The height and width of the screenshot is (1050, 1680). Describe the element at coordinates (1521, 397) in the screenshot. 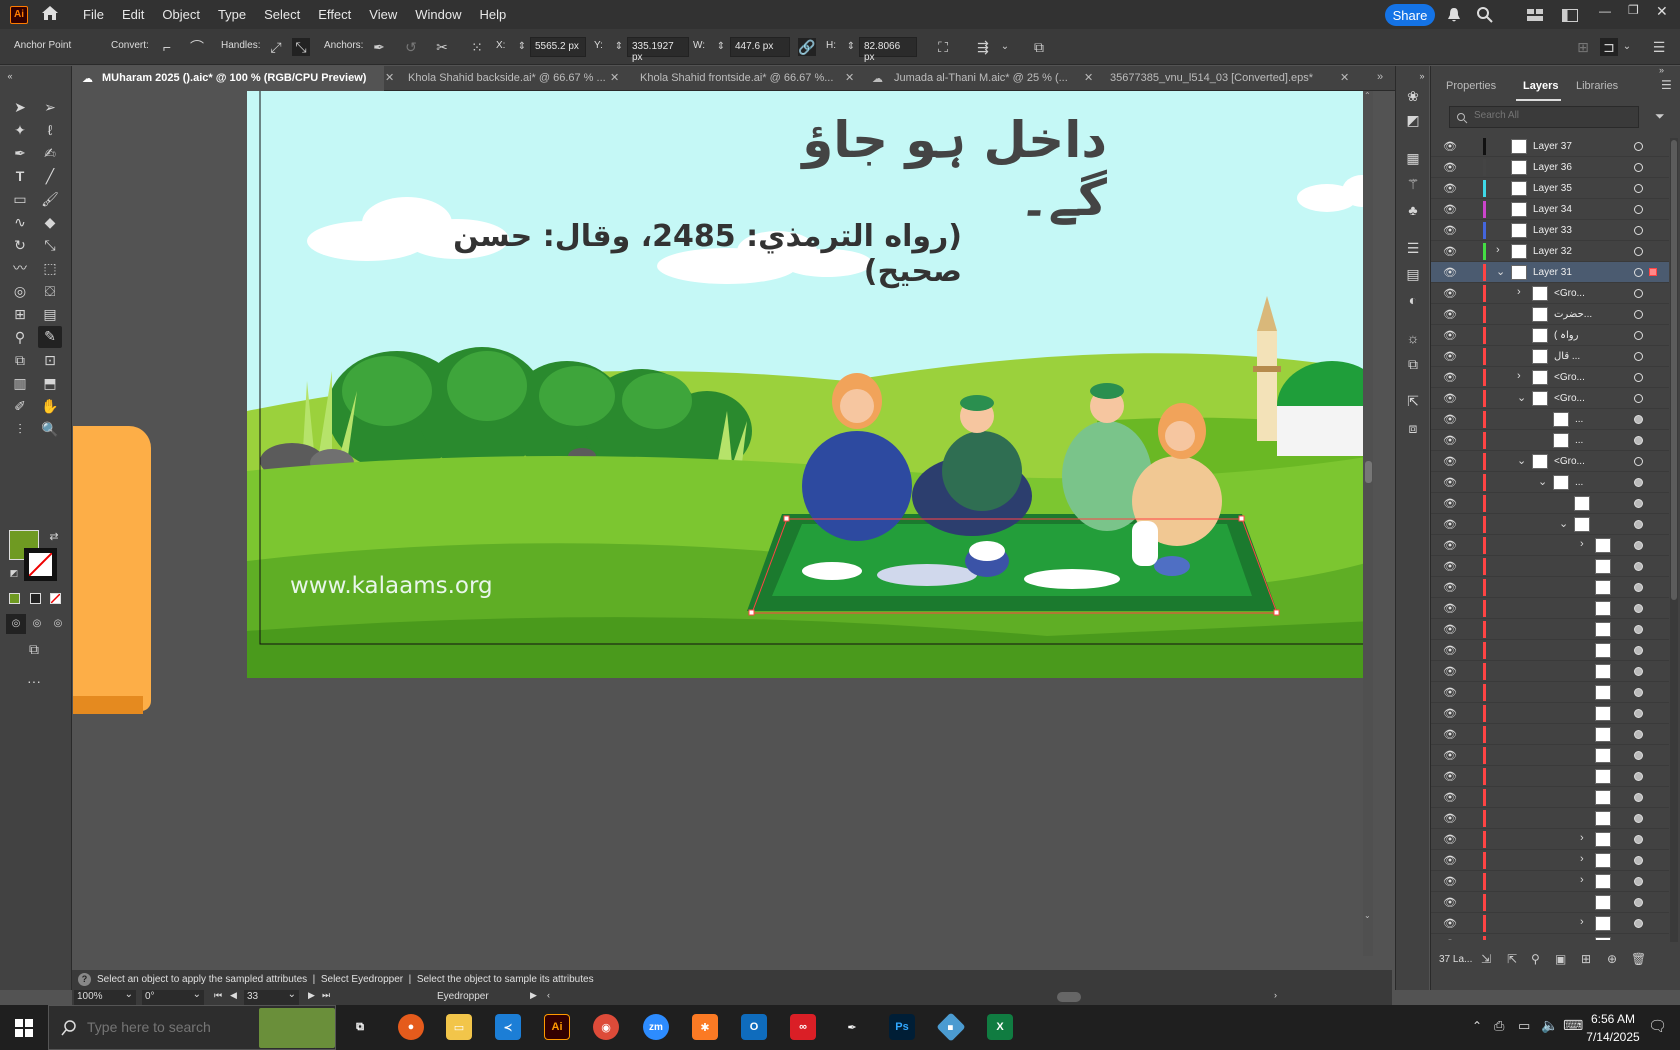

I see `expand-chevron-icon: ⌄` at that location.